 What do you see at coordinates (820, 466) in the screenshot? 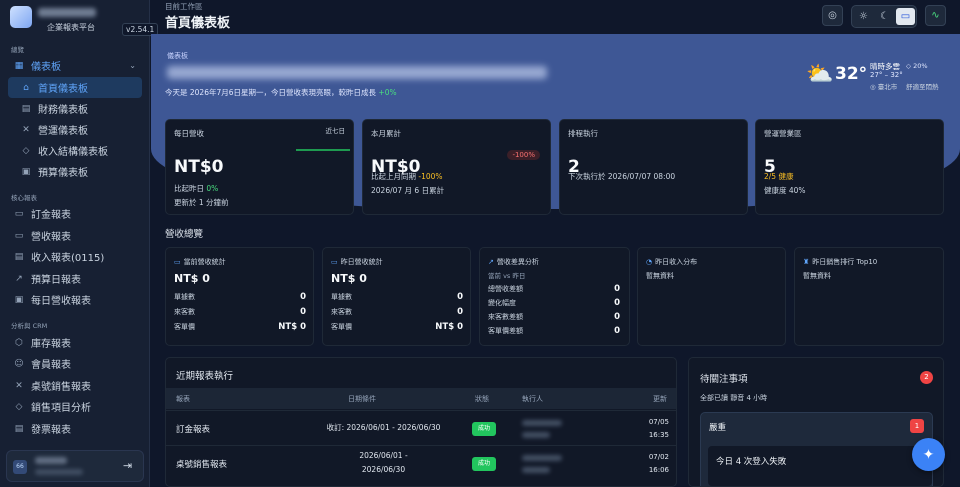
I see `pending-item: 今日 4 次登入失敗` at bounding box center [820, 466].